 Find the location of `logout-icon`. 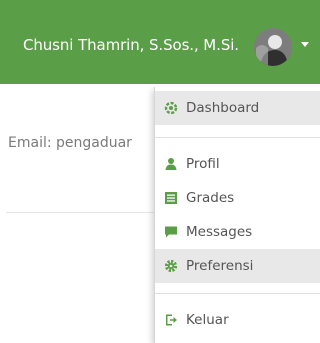

logout-icon is located at coordinates (171, 320).